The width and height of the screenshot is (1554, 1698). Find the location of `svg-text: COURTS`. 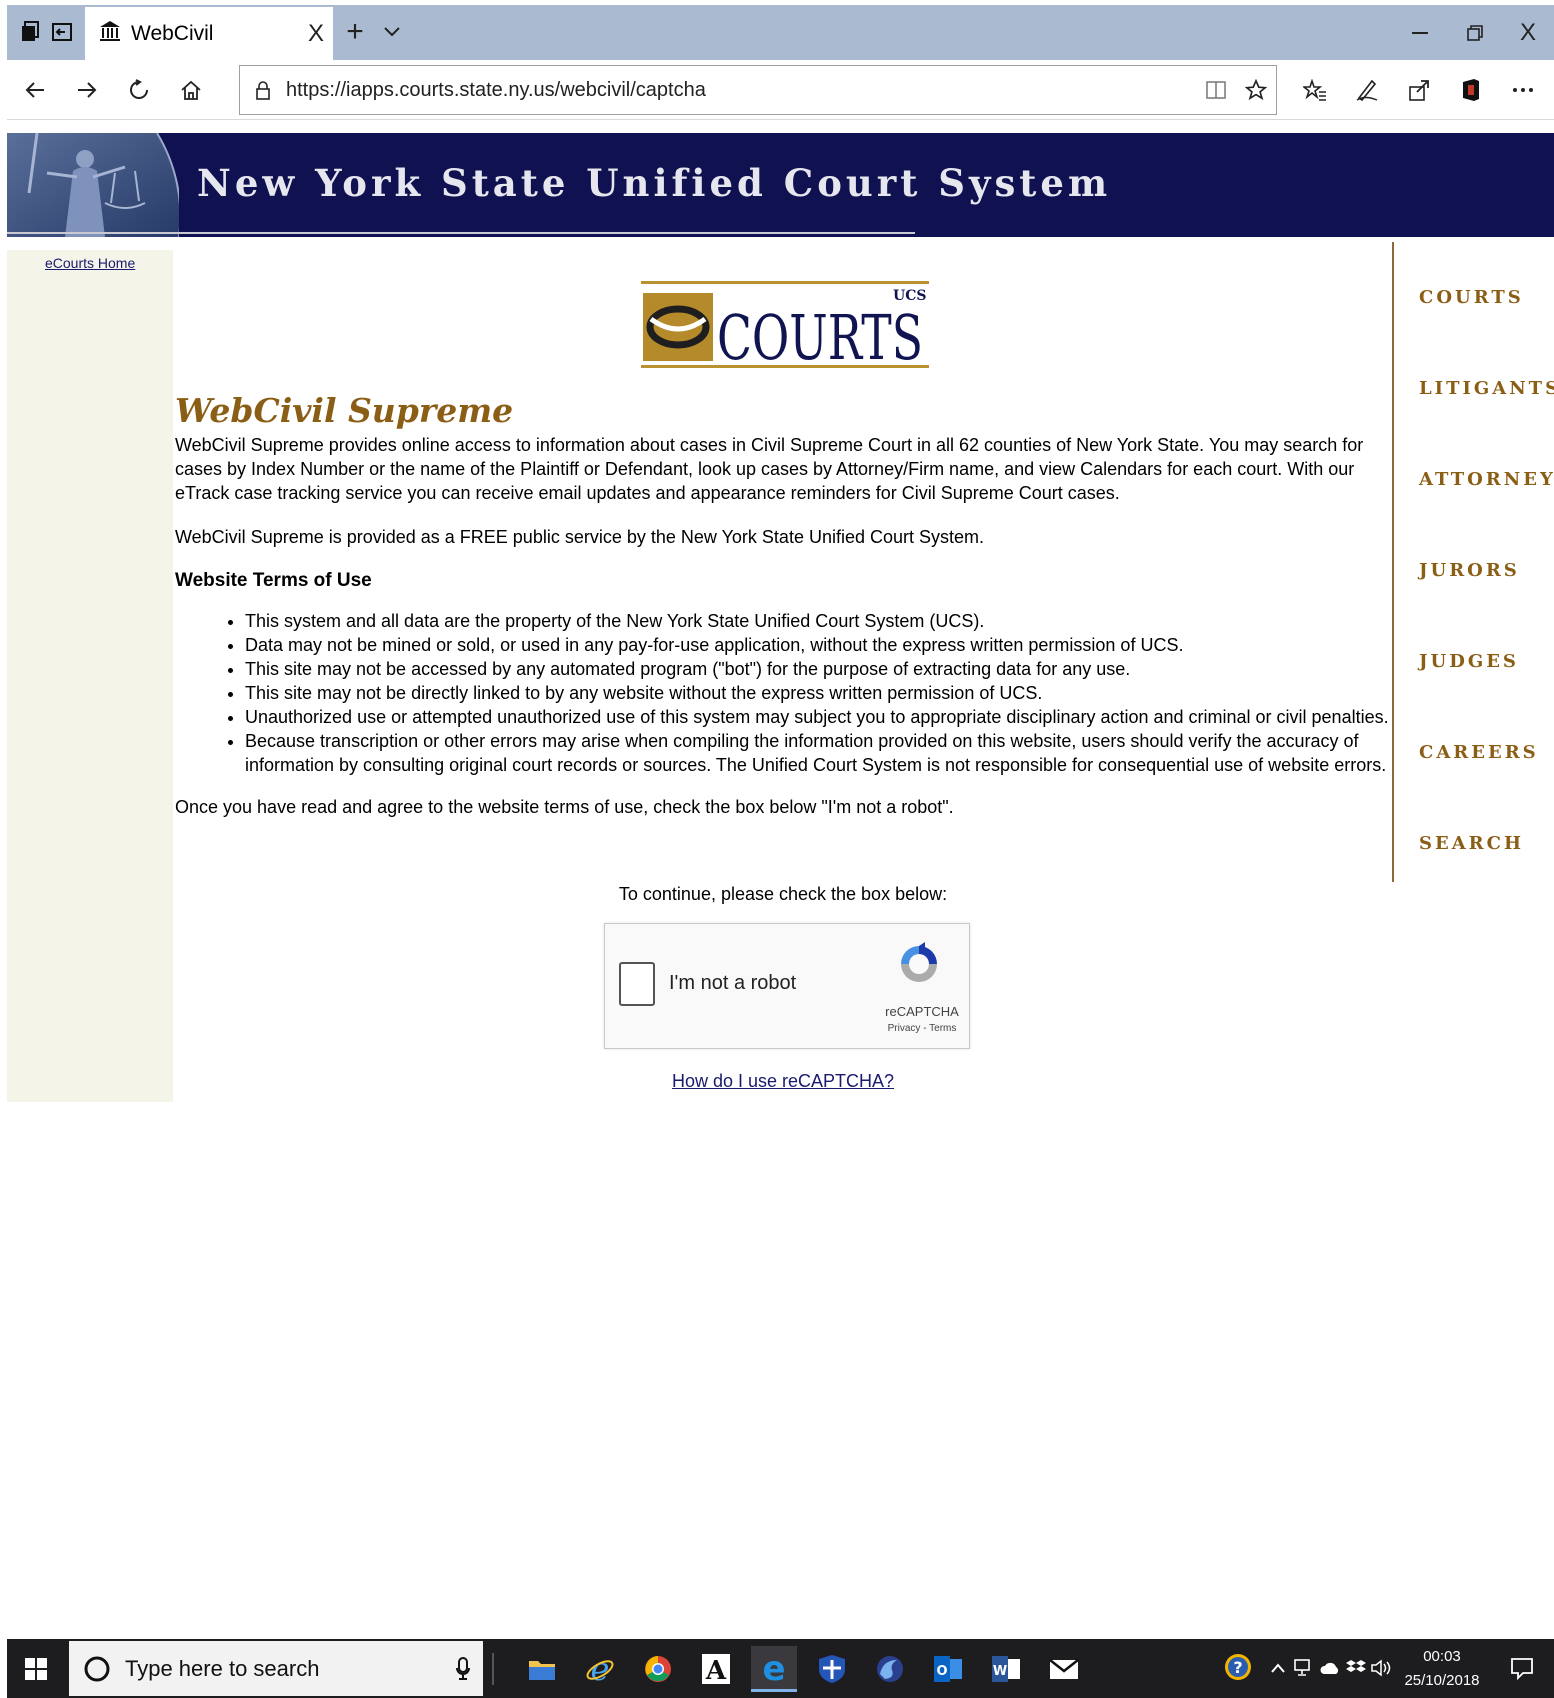

svg-text: COURTS is located at coordinates (820, 337).